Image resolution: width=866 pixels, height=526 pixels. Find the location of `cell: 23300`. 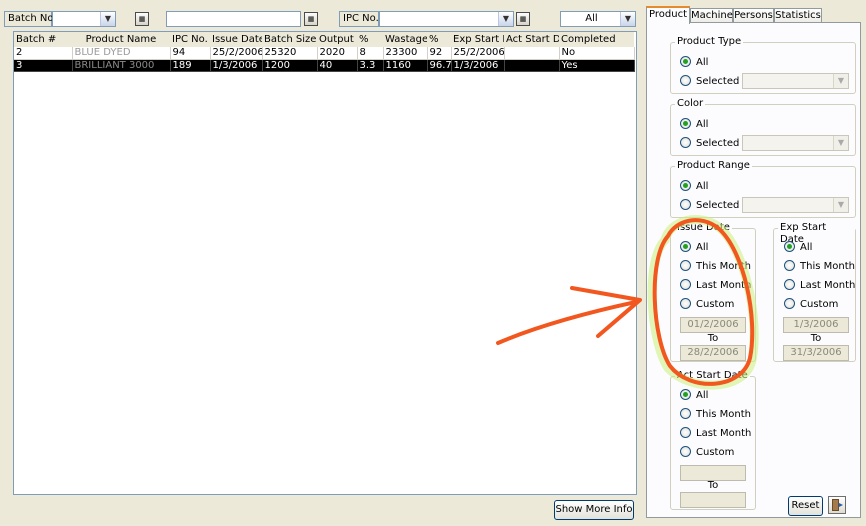

cell: 23300 is located at coordinates (405, 53).